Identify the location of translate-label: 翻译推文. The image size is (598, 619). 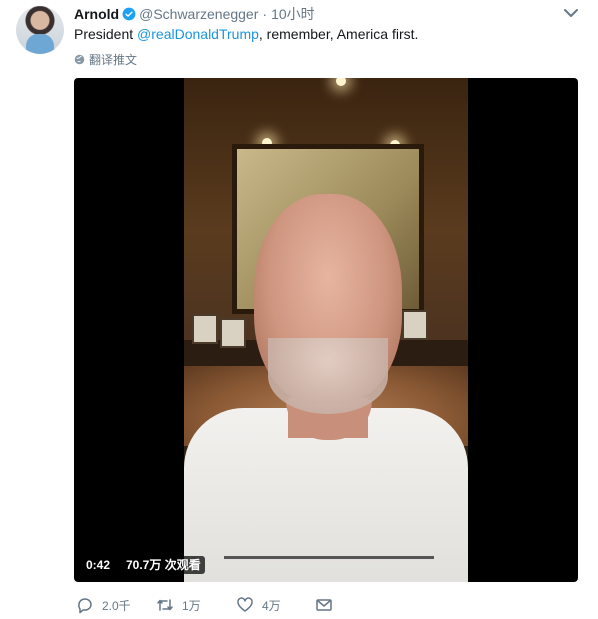
(113, 60).